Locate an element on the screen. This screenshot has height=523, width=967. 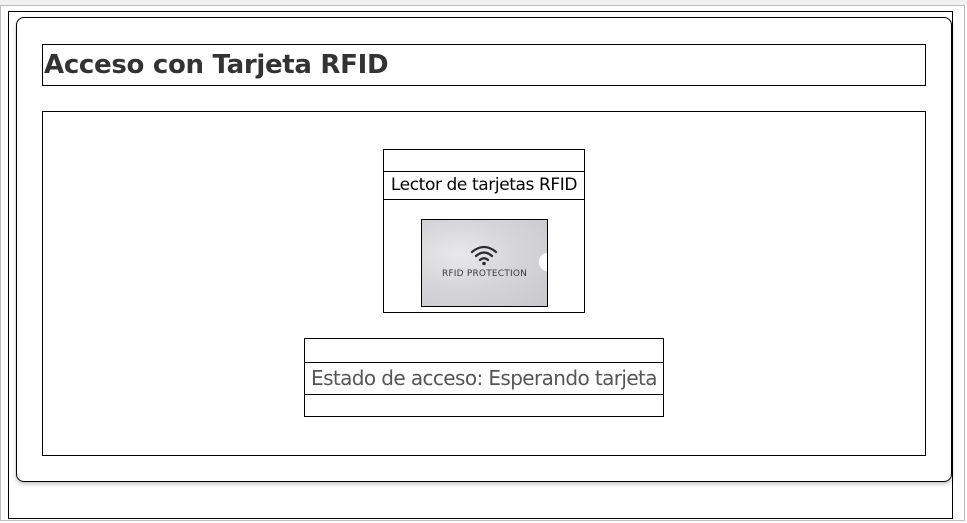
card-notch is located at coordinates (543, 262).